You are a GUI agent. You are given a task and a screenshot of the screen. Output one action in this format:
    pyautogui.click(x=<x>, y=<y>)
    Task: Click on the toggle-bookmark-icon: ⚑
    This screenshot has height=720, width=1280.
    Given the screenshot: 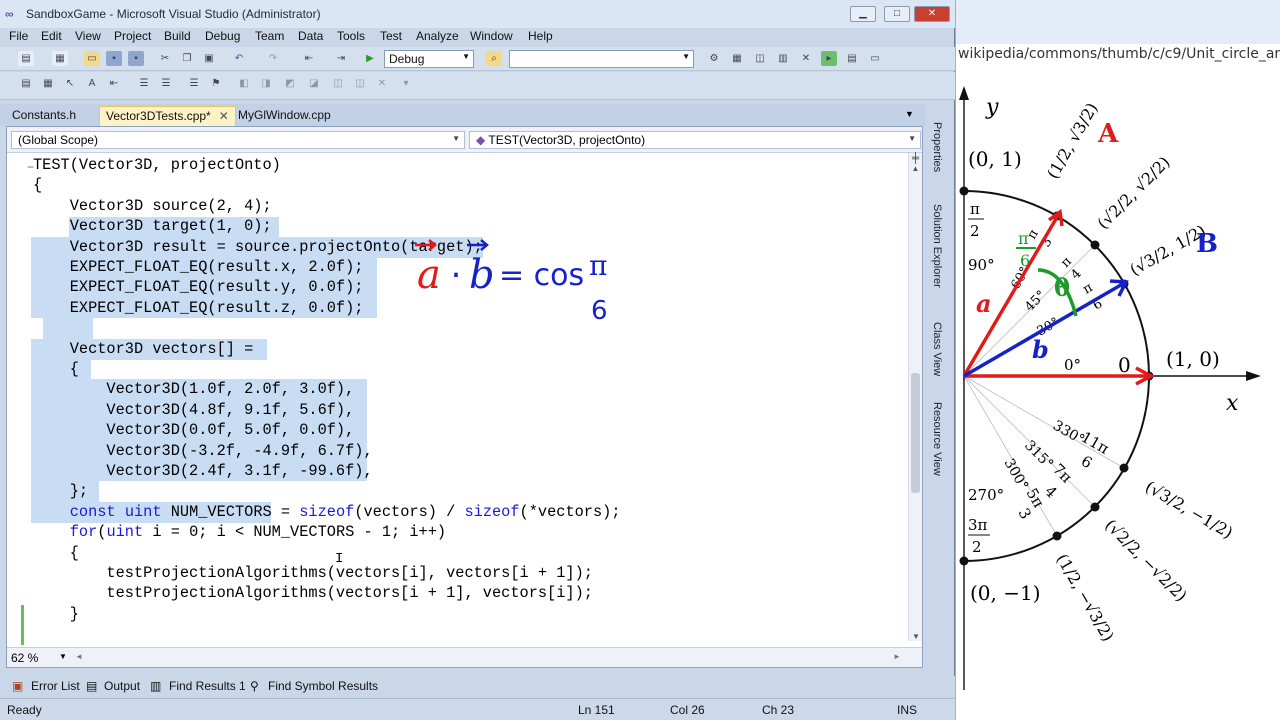 What is the action you would take?
    pyautogui.click(x=216, y=83)
    